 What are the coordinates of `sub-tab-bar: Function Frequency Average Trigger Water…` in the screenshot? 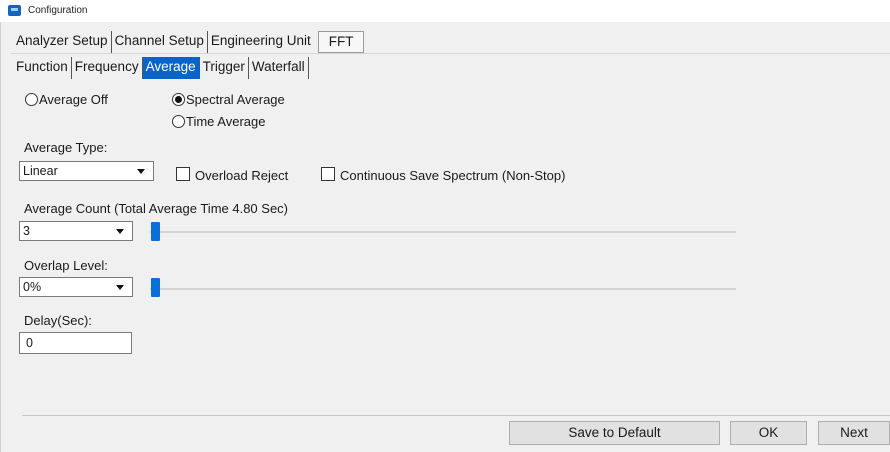 It's located at (160, 68).